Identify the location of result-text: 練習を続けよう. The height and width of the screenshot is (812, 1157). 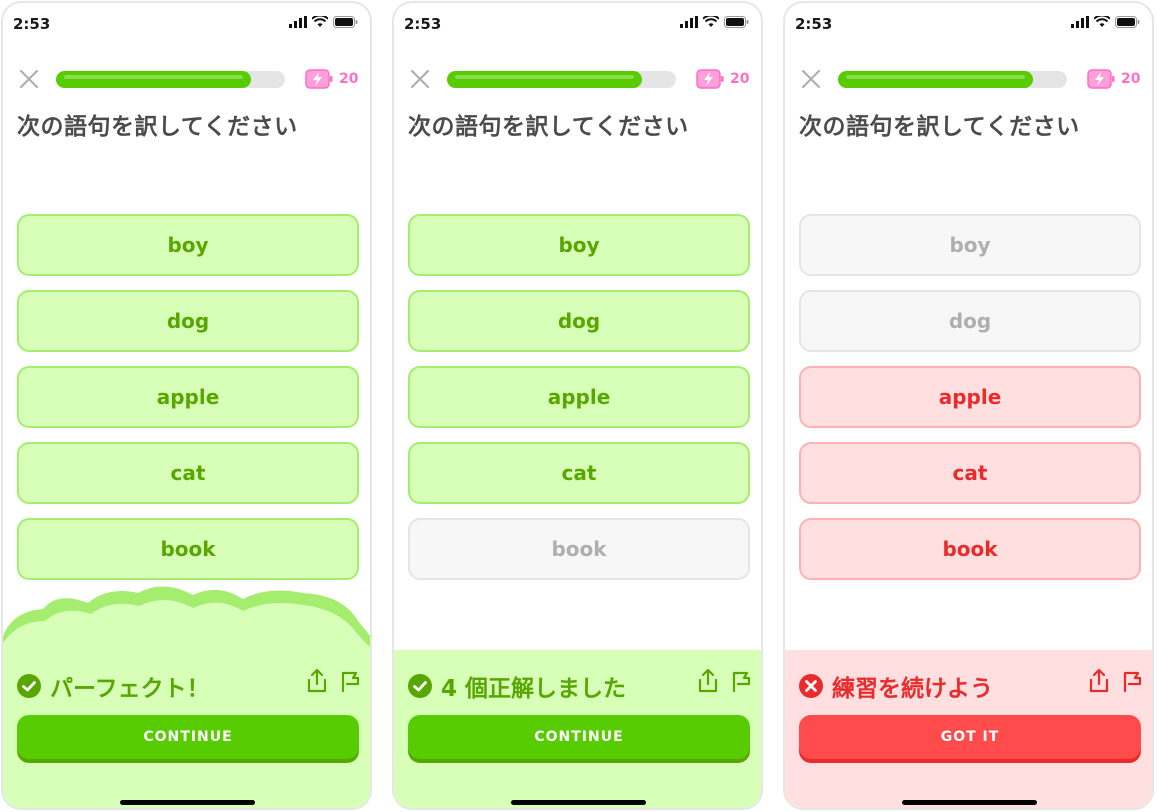
(912, 689).